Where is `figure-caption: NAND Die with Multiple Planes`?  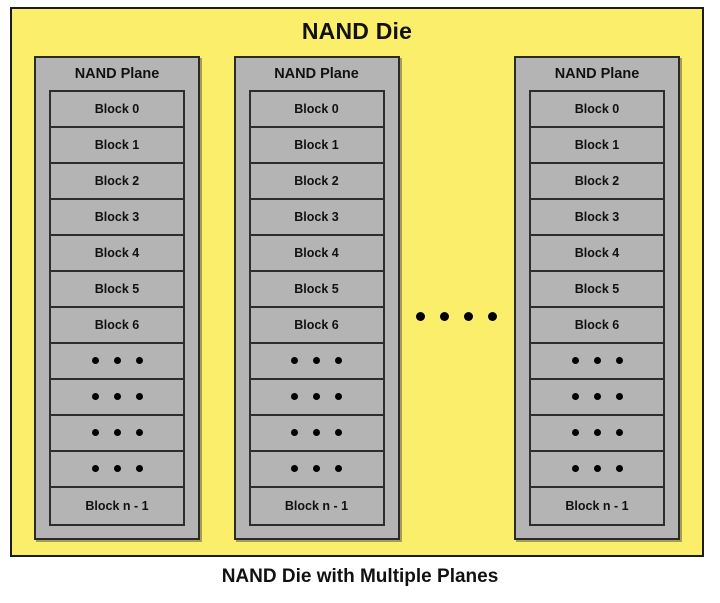
figure-caption: NAND Die with Multiple Planes is located at coordinates (360, 576).